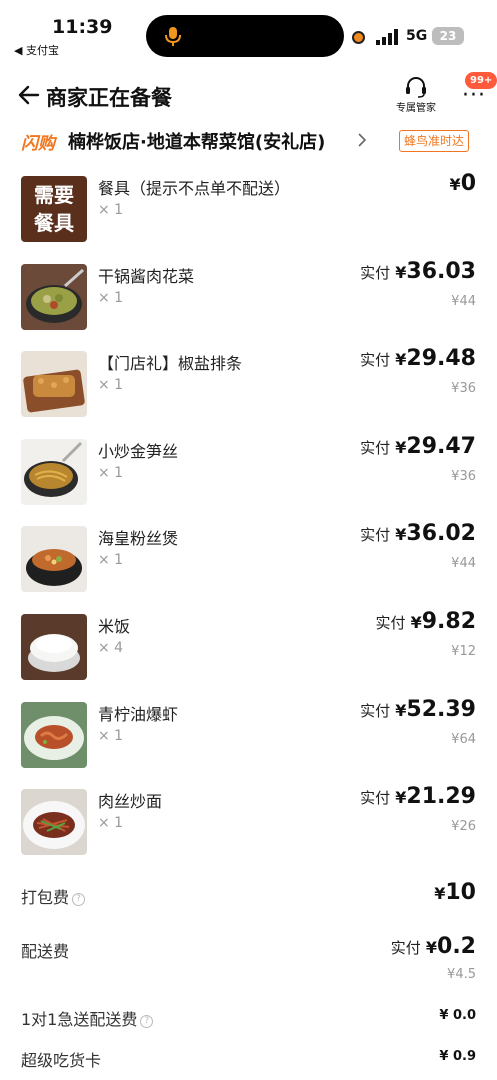 The width and height of the screenshot is (497, 1080). What do you see at coordinates (460, 892) in the screenshot?
I see `packing-fee-value: 10` at bounding box center [460, 892].